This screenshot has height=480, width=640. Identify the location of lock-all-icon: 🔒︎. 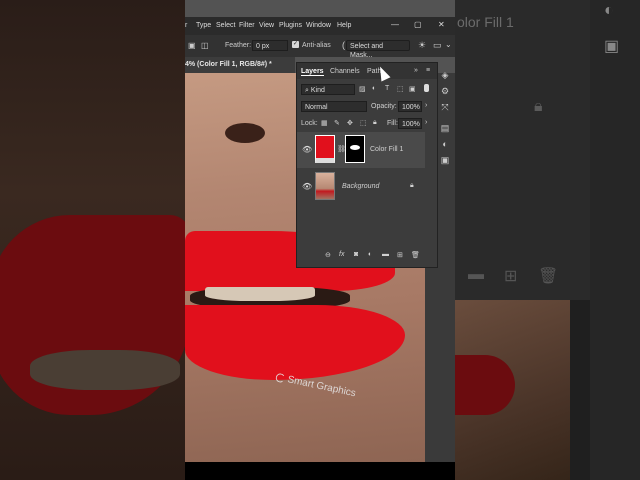
(375, 123).